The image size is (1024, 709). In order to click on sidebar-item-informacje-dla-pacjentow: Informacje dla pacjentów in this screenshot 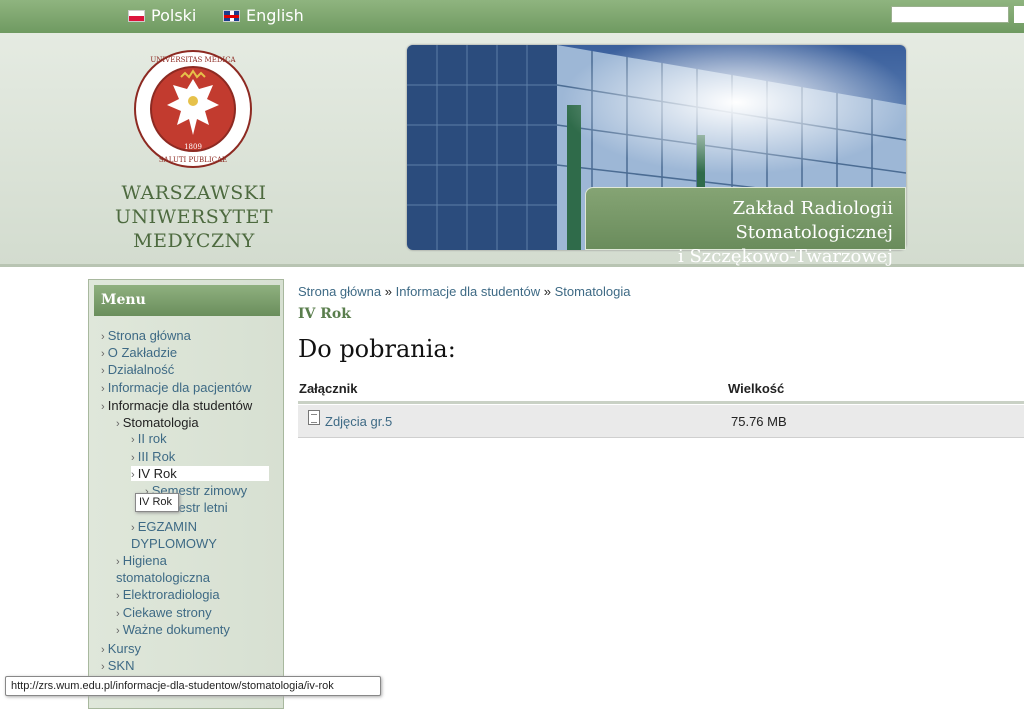, I will do `click(176, 387)`.